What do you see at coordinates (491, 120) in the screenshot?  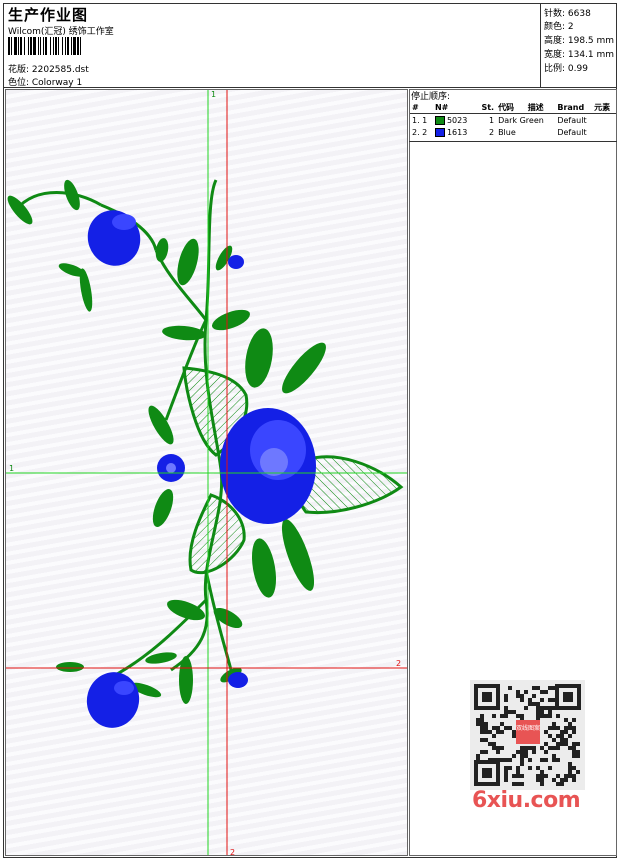 I see `row-number: 1` at bounding box center [491, 120].